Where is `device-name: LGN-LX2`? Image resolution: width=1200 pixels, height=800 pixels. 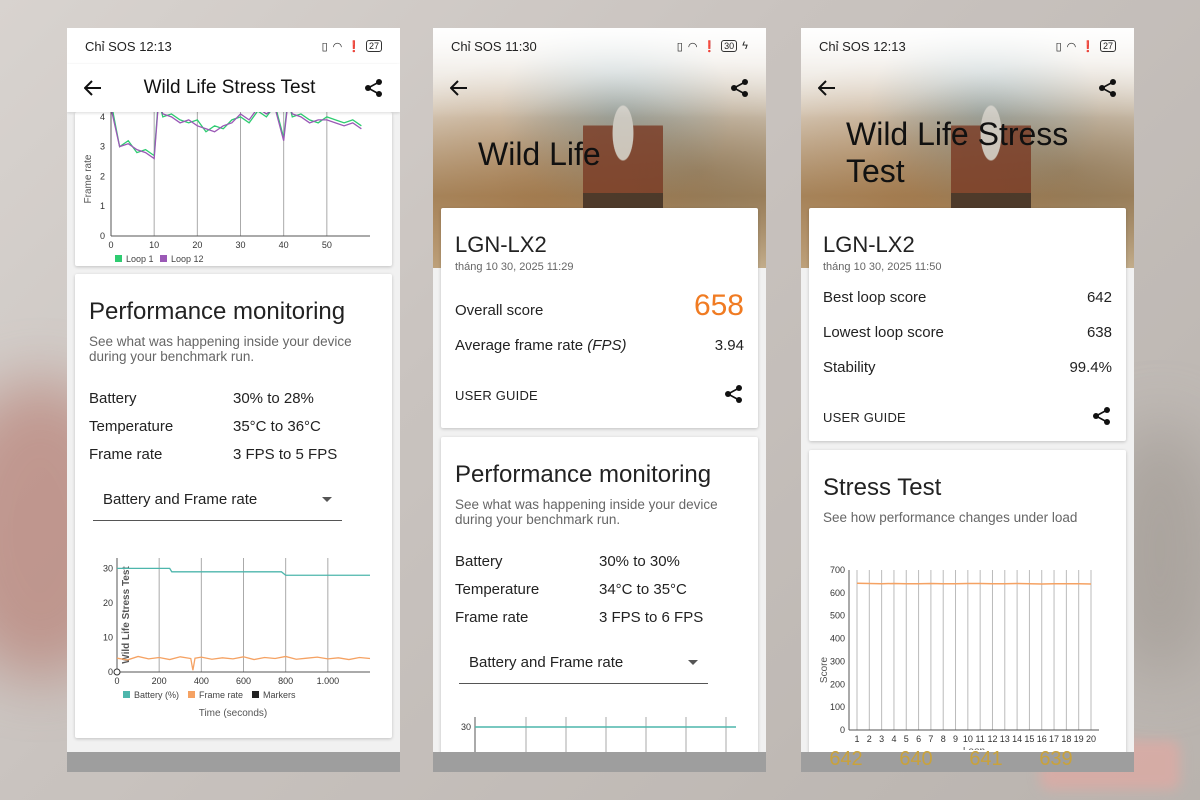
device-name: LGN-LX2 is located at coordinates (501, 244).